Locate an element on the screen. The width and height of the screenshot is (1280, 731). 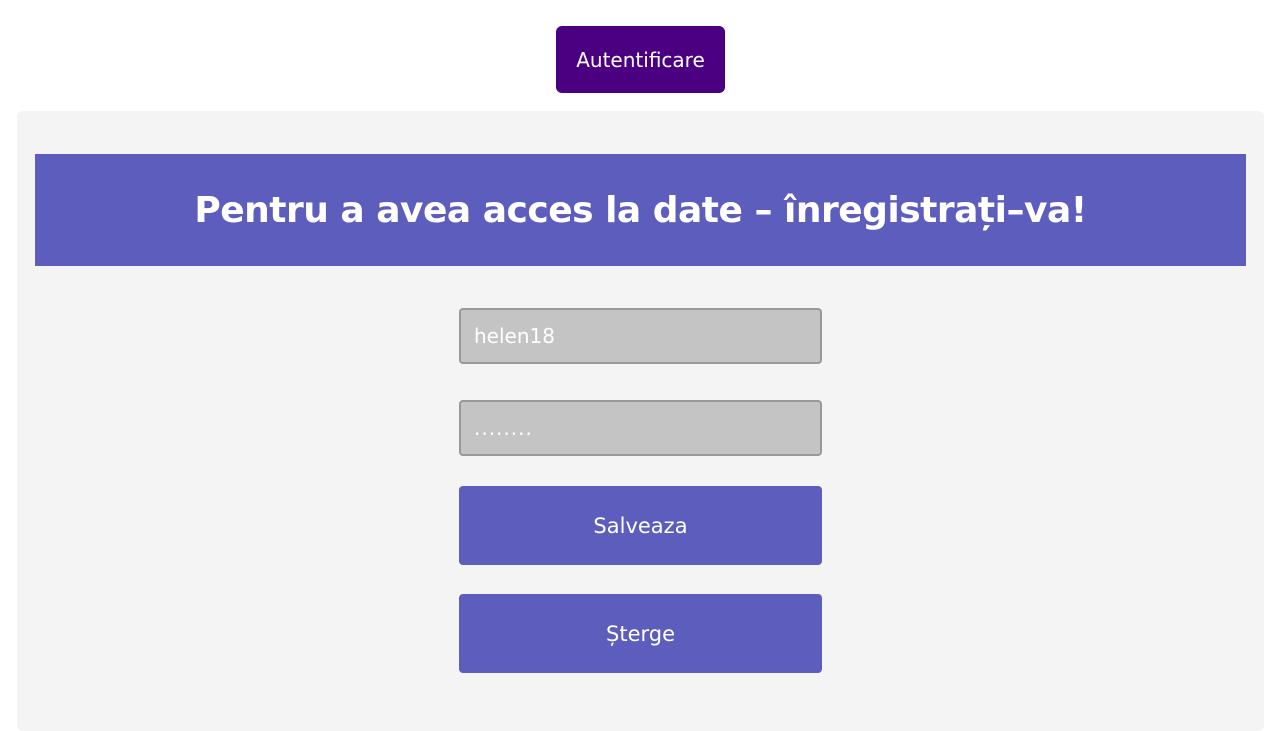
password-field is located at coordinates (640, 428).